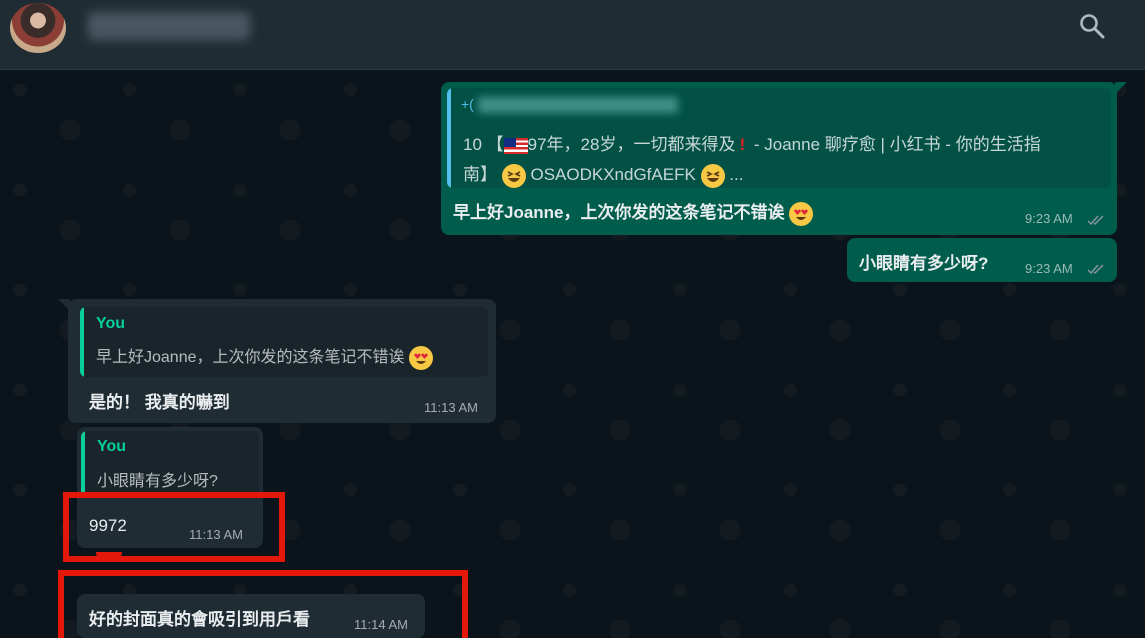  What do you see at coordinates (1092, 26) in the screenshot?
I see `search-icon` at bounding box center [1092, 26].